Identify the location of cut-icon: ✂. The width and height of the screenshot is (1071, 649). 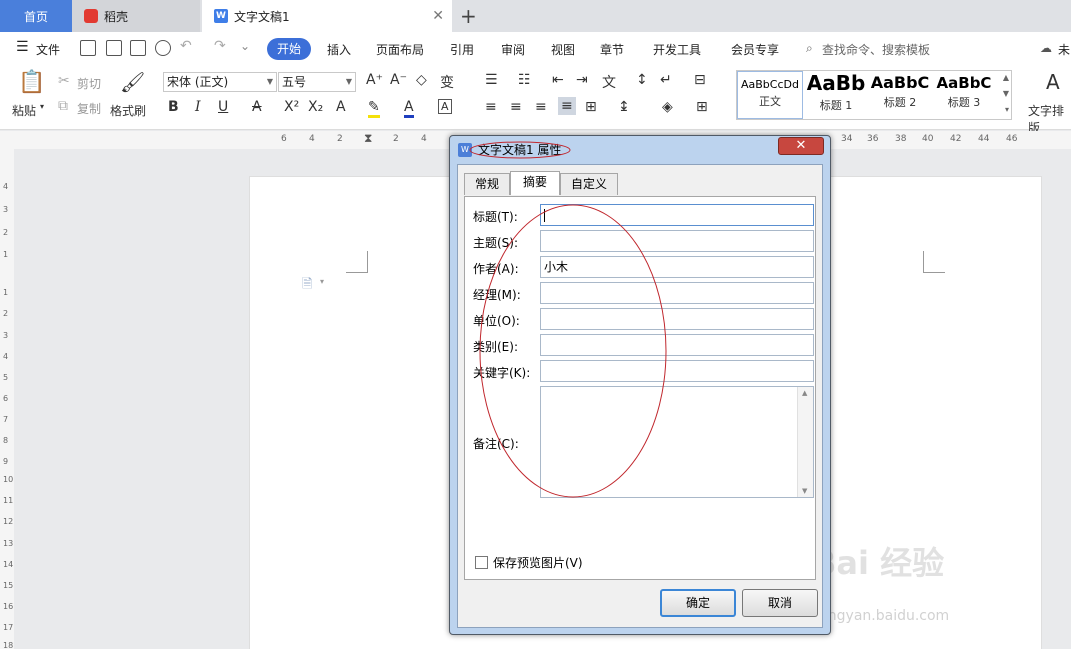
(64, 81).